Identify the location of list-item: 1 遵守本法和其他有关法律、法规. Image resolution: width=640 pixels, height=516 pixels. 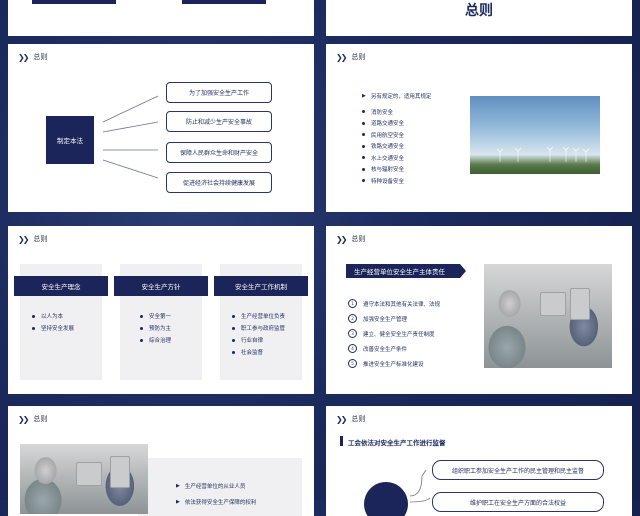
(394, 303).